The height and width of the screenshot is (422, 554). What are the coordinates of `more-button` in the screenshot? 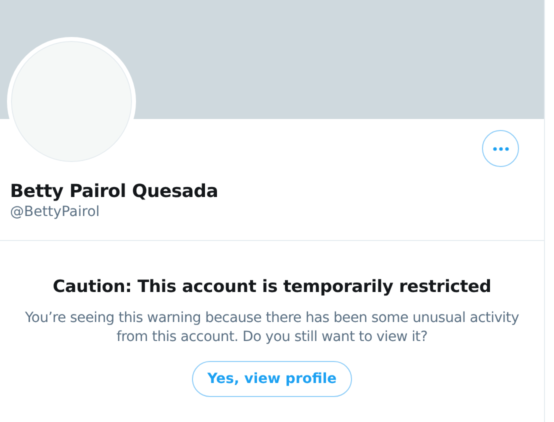 It's located at (500, 148).